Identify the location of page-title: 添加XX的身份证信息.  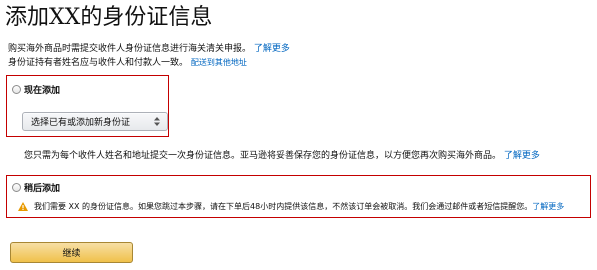
(109, 17).